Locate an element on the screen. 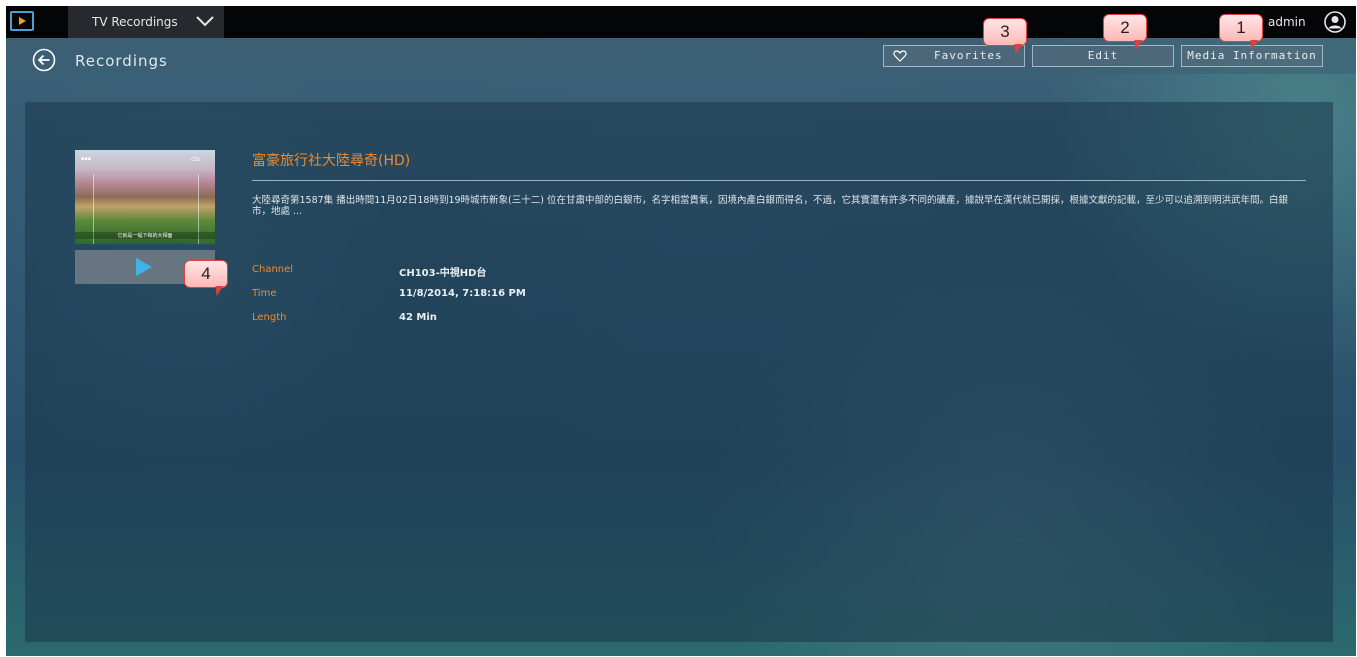 The image size is (1357, 657). page-title: Recordings is located at coordinates (121, 61).